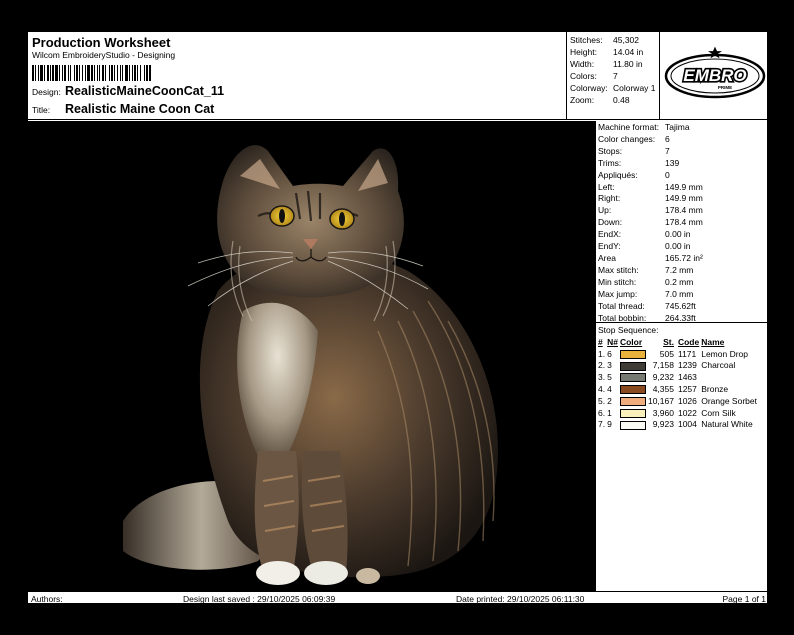  I want to click on stop-sequence-heading: Stop Sequence:, so click(628, 330).